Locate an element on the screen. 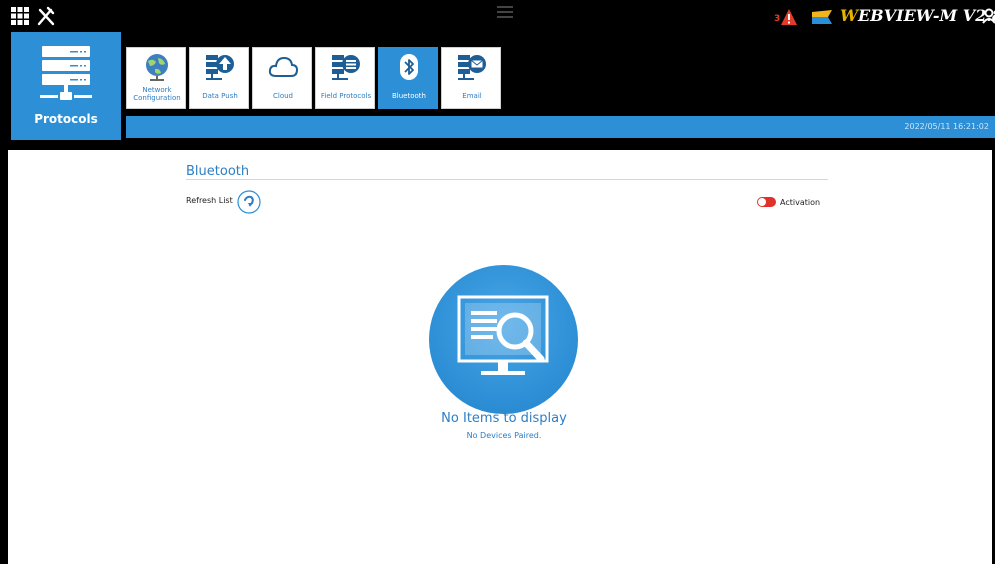  brand-initial: W is located at coordinates (849, 15).